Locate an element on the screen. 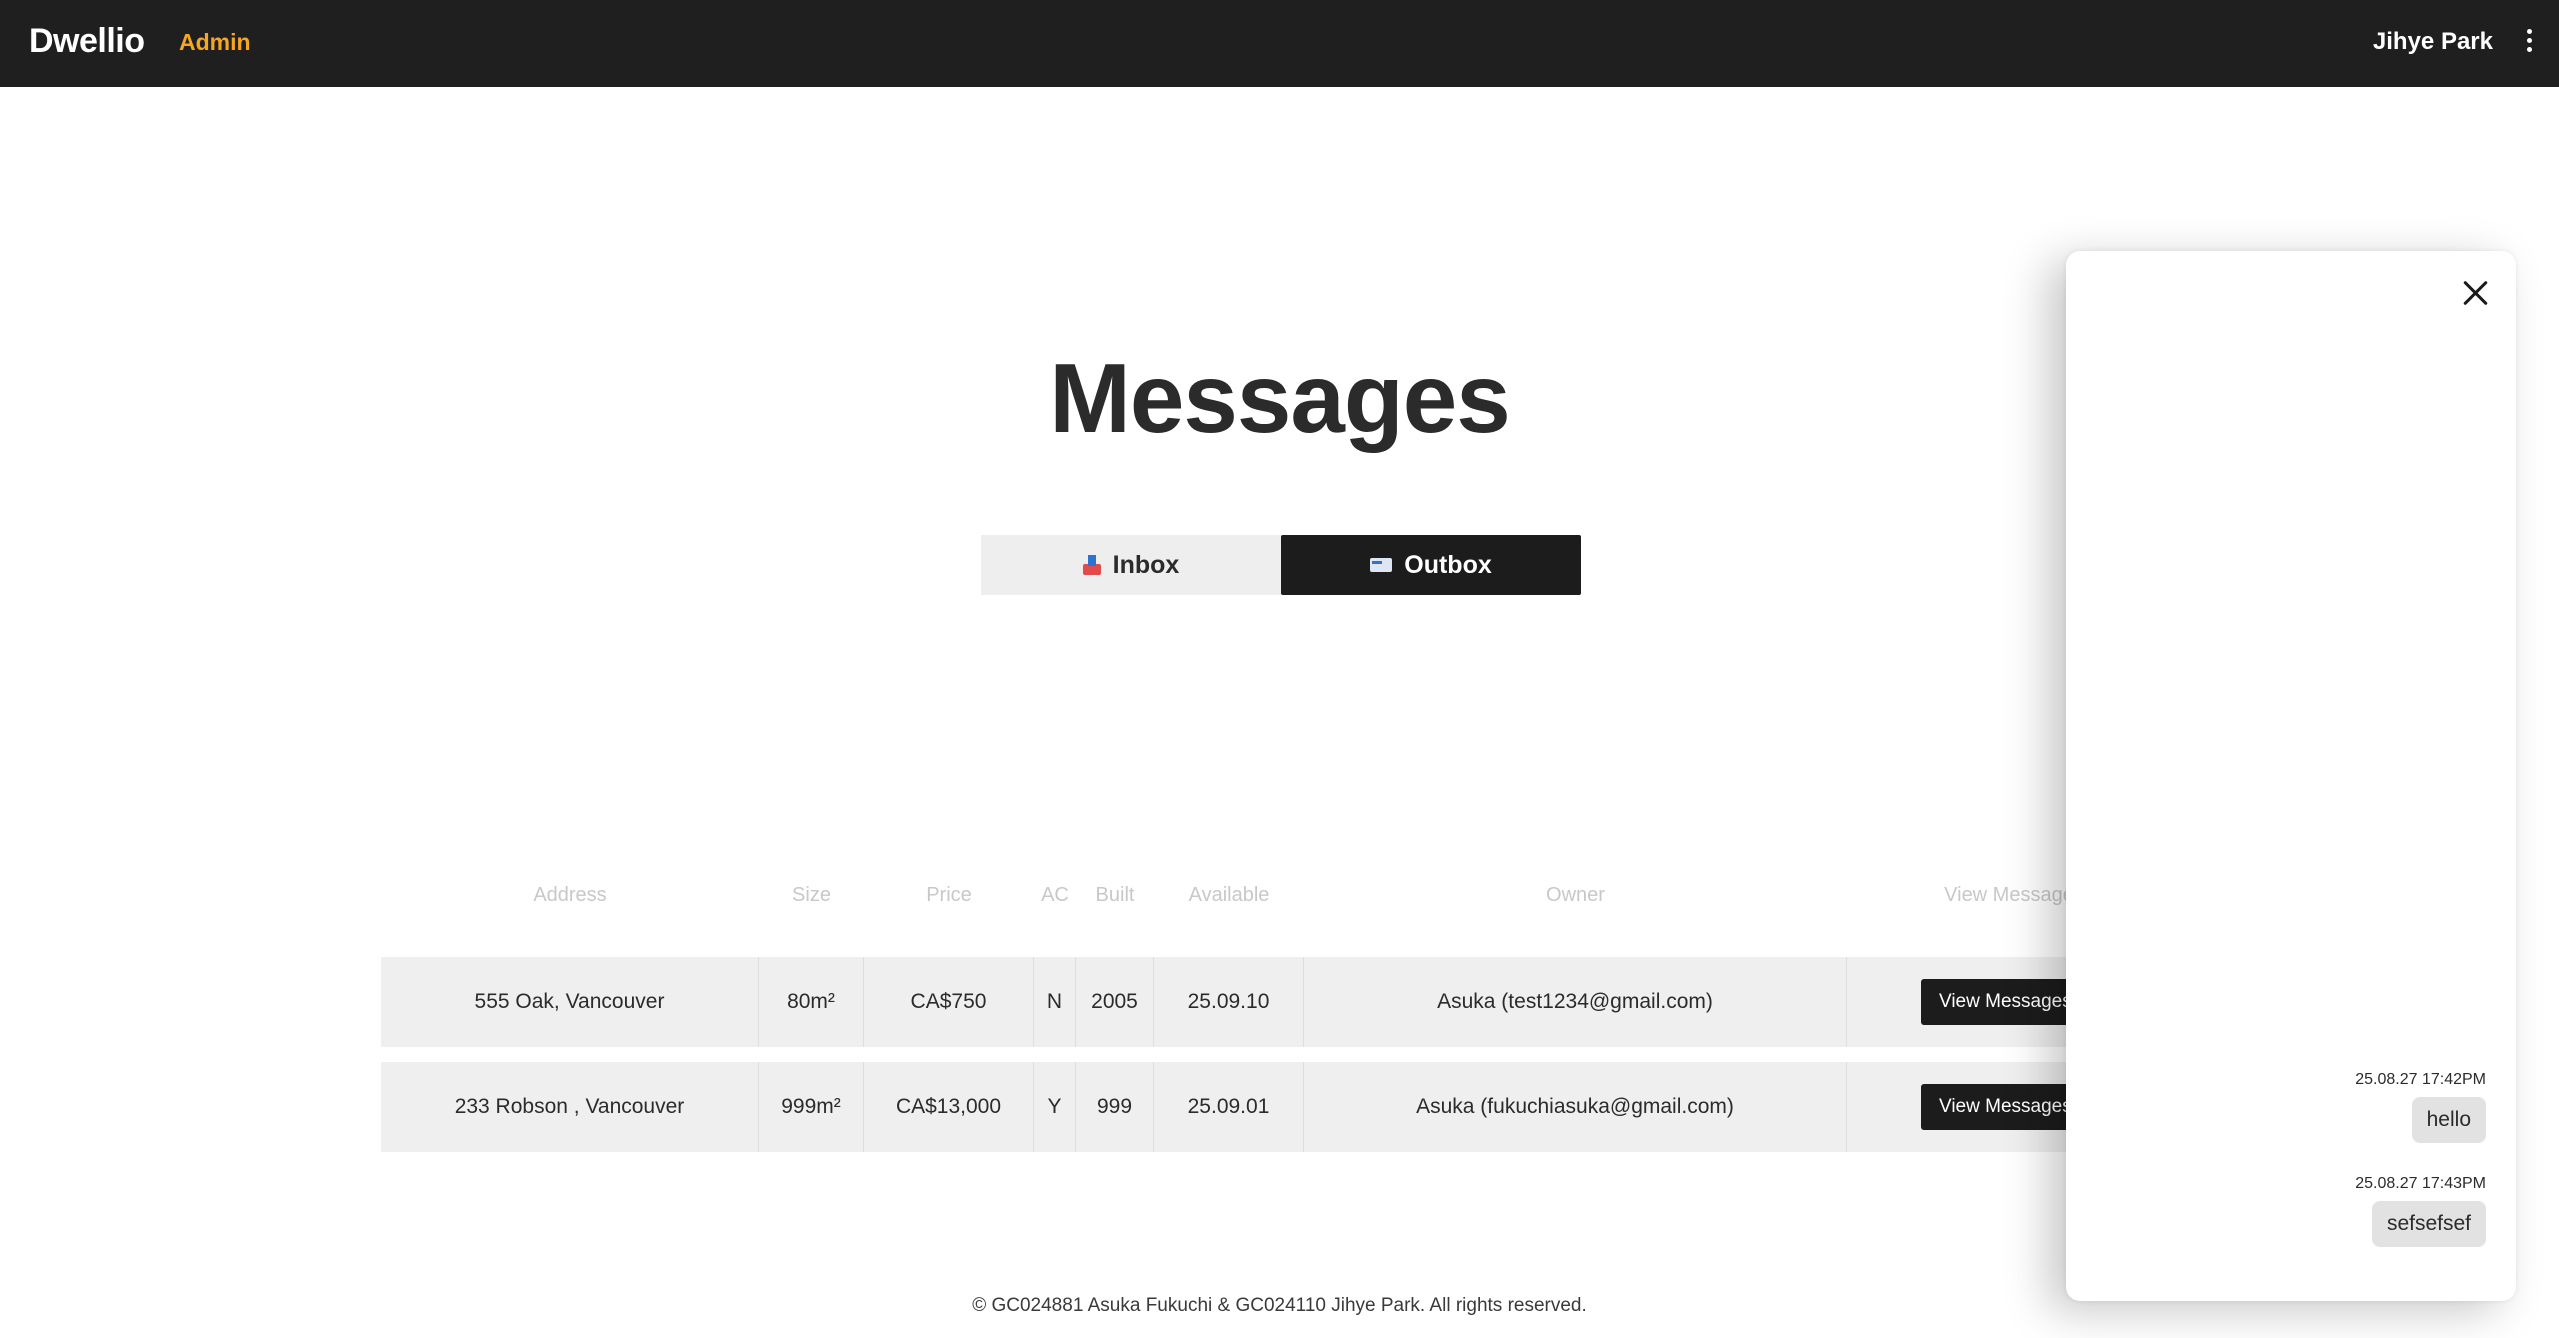 This screenshot has height=1338, width=2559. col-ac: AC is located at coordinates (1055, 895).